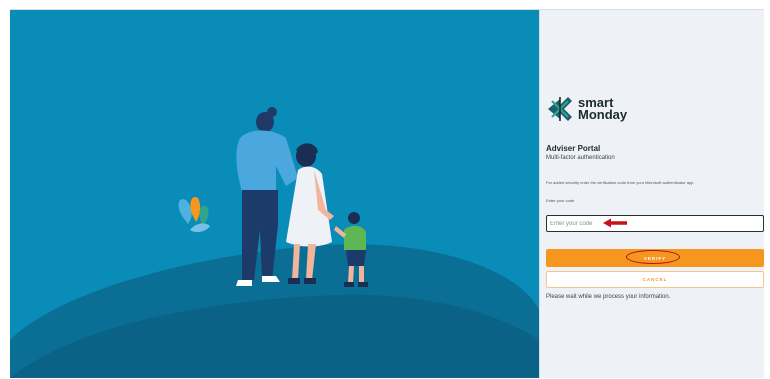 The image size is (770, 379). I want to click on page-subtitle: Multi-factor authentication, so click(580, 158).